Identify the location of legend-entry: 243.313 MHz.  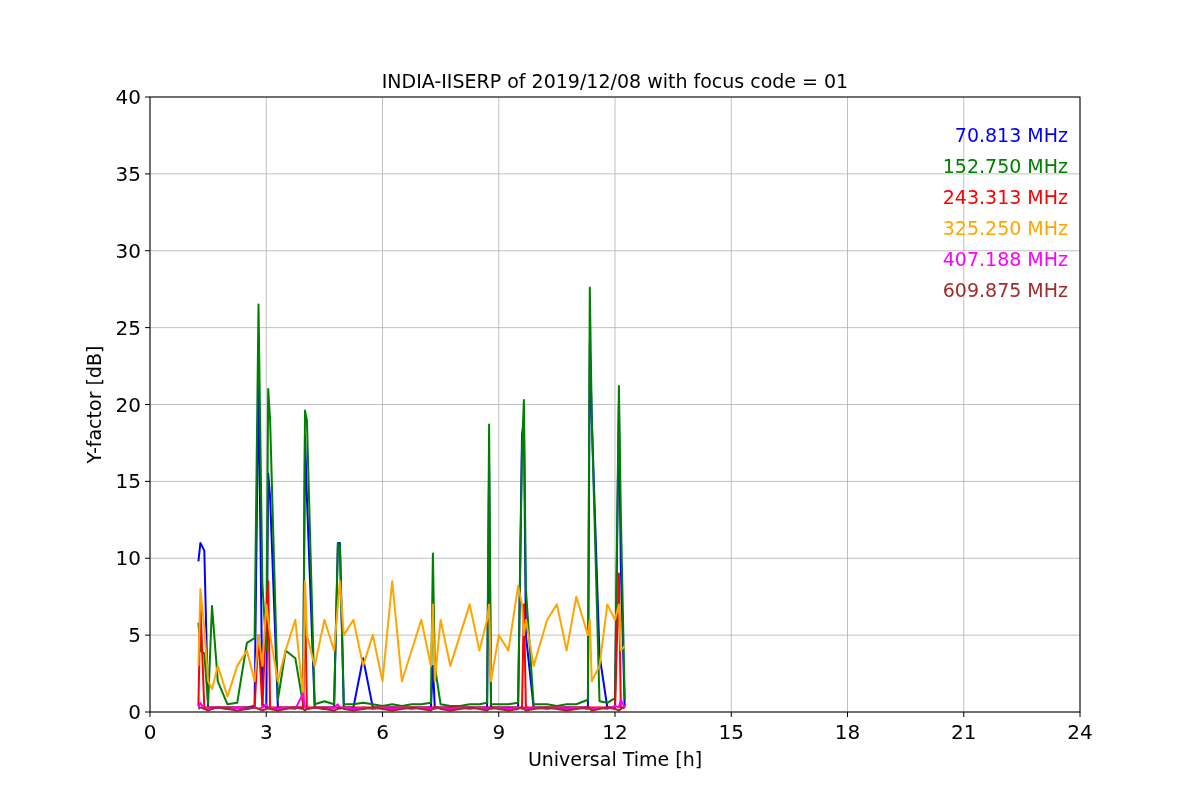
(1005, 197).